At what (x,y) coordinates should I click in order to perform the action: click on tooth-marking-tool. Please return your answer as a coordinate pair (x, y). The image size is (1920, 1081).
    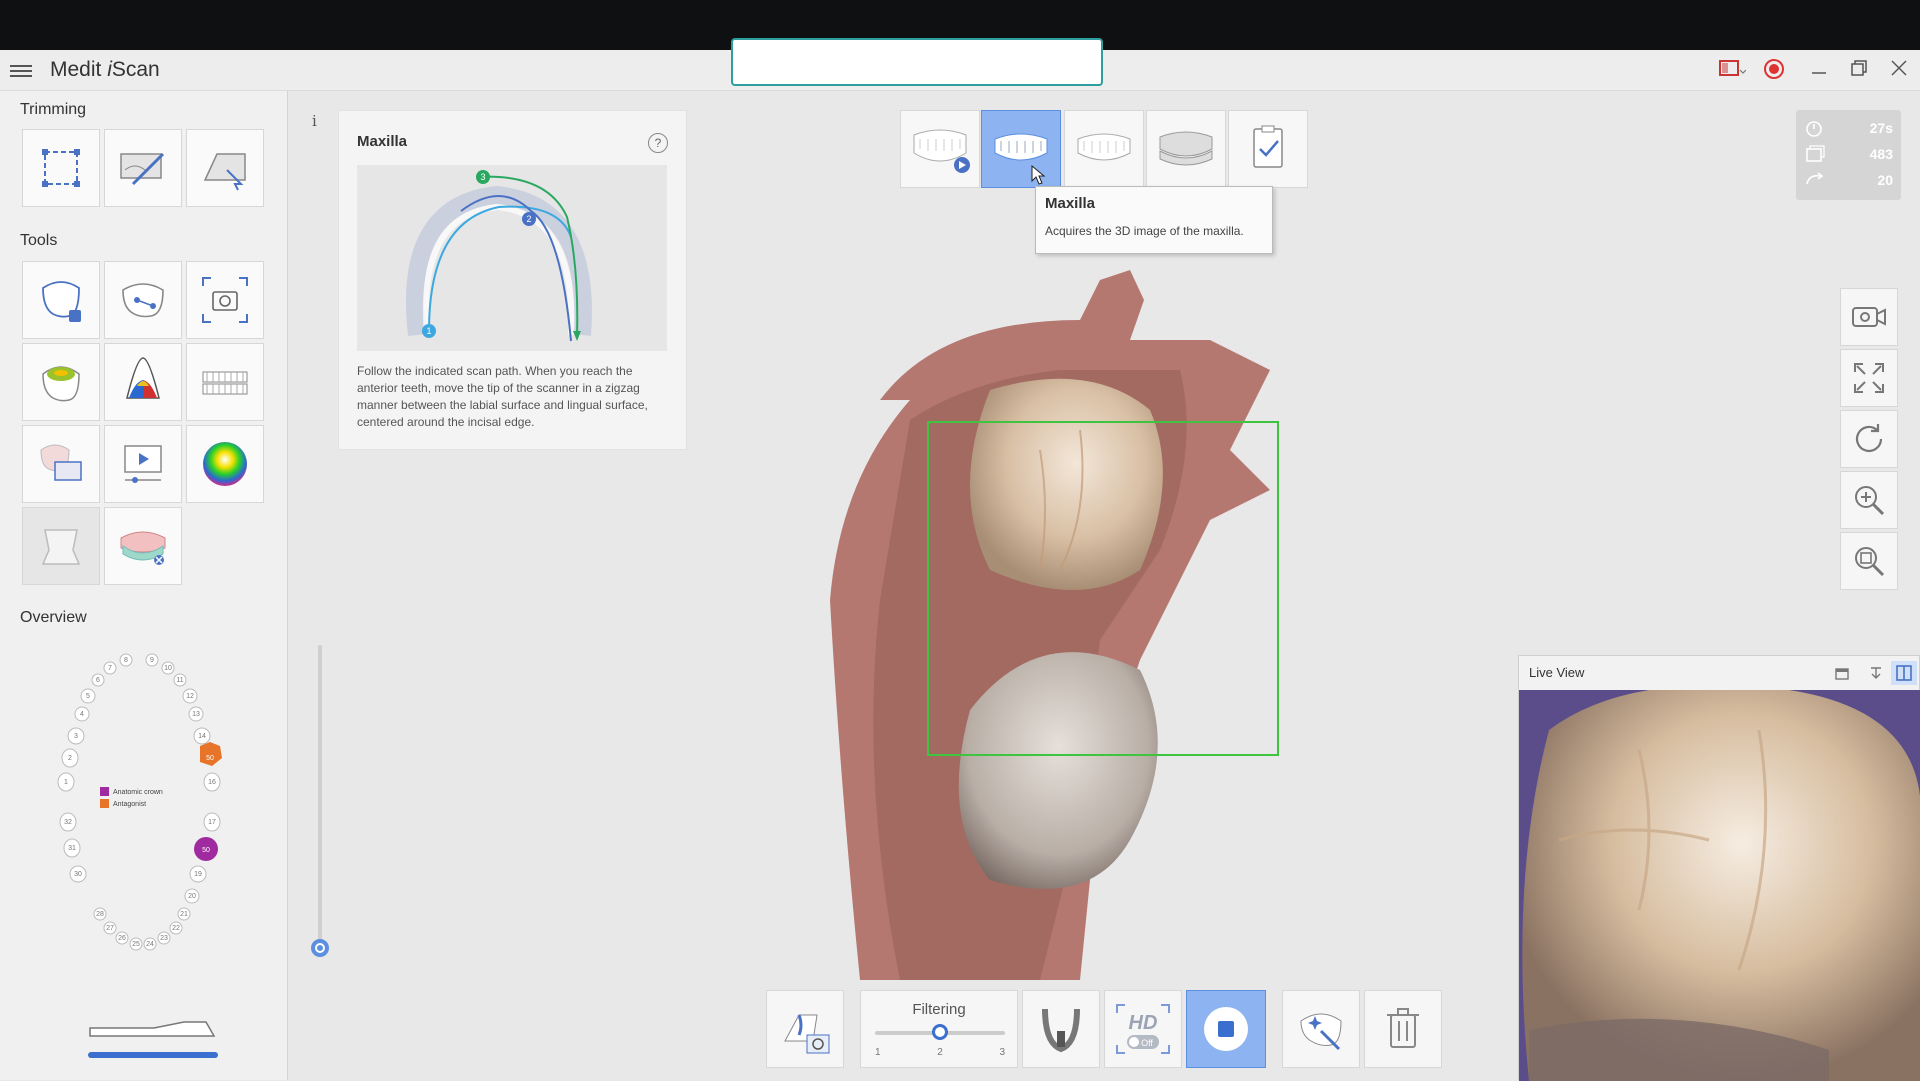
    Looking at the image, I should click on (143, 300).